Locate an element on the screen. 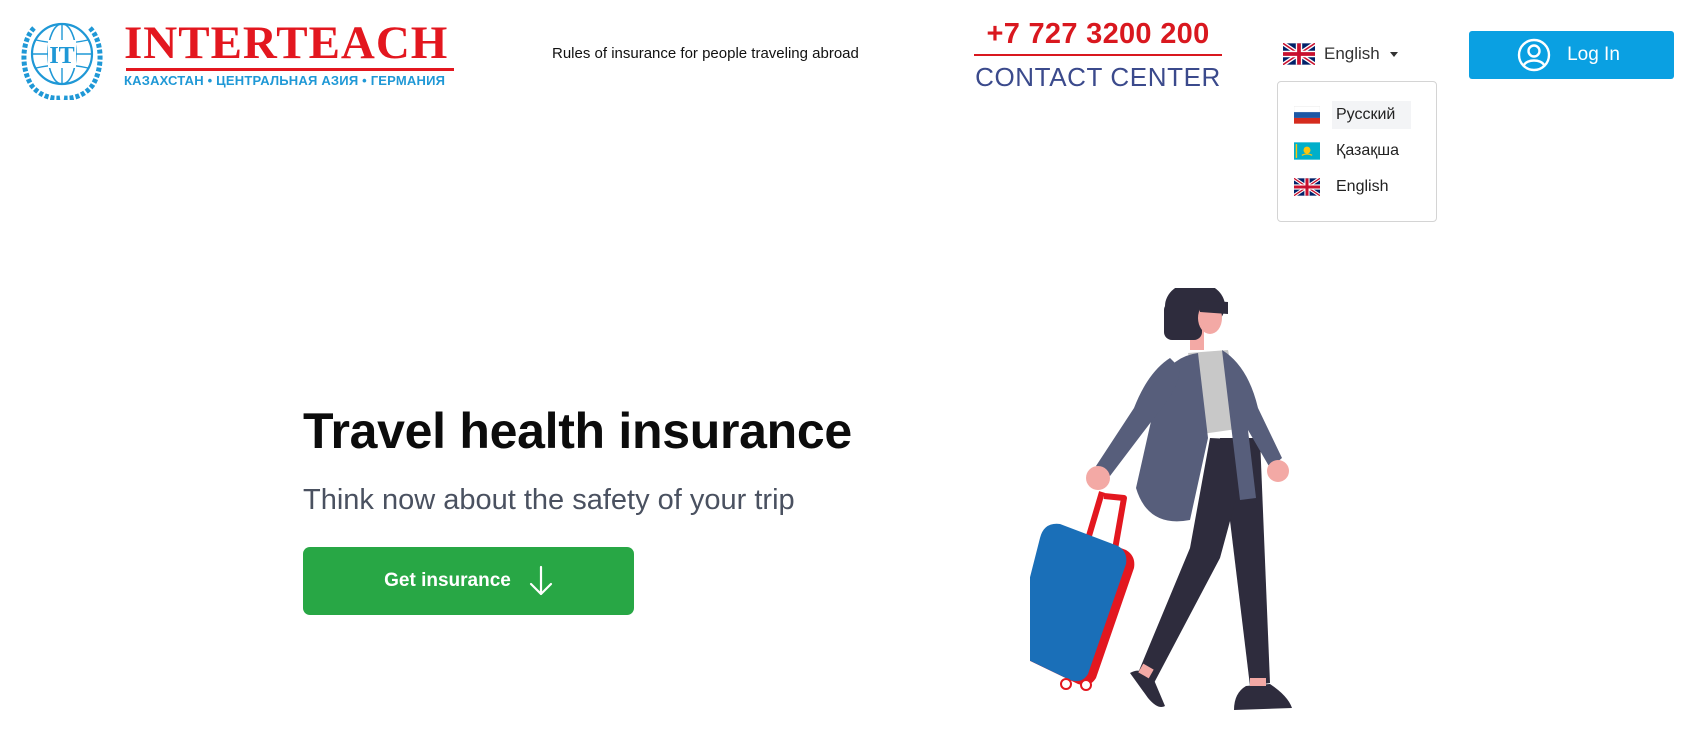  globe-laurel-icon: IT is located at coordinates (62, 61).